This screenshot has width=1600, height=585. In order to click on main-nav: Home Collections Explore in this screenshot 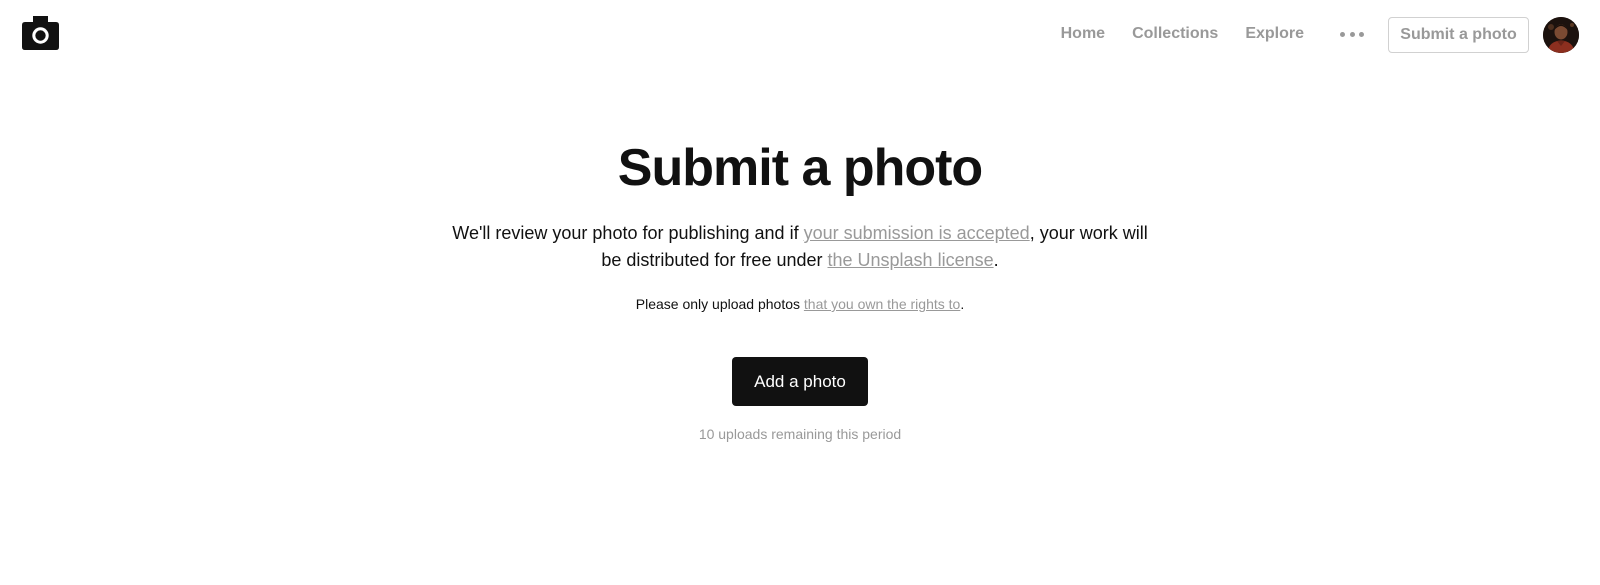, I will do `click(1182, 34)`.